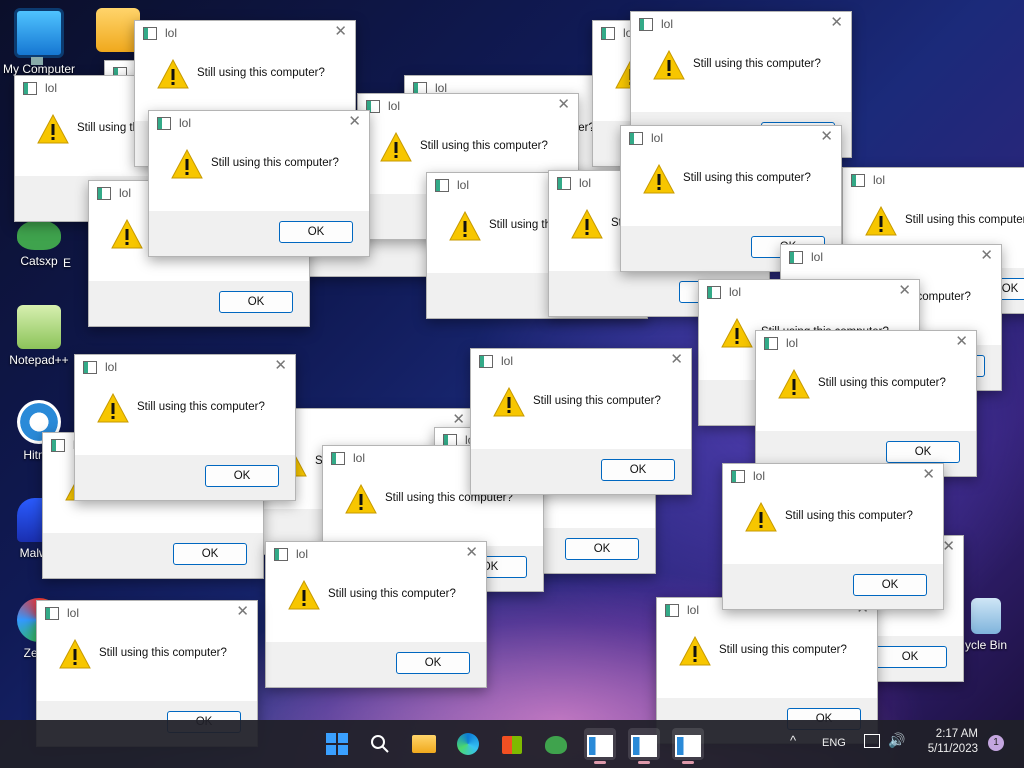 This screenshot has width=1024, height=768. I want to click on desktop-icon-notepad-plus-plus: Notepad++, so click(39, 336).